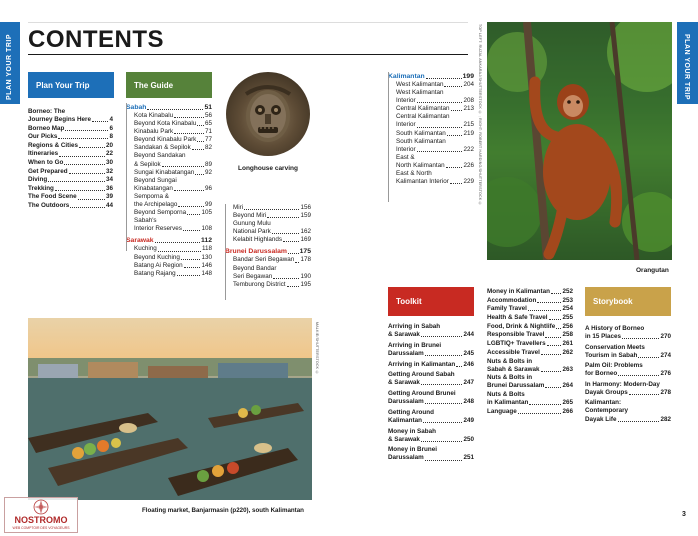 Image resolution: width=698 pixels, height=536 pixels. Describe the element at coordinates (601, 419) in the screenshot. I see `toc-entry-title: Dayak Life` at that location.